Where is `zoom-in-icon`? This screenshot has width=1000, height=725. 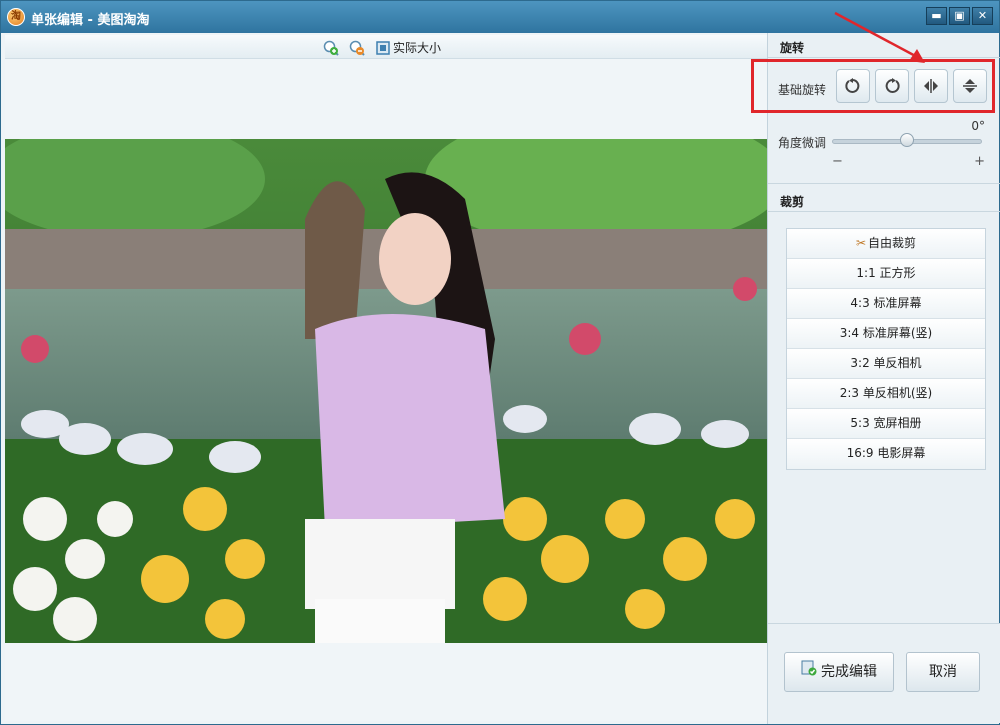 zoom-in-icon is located at coordinates (331, 48).